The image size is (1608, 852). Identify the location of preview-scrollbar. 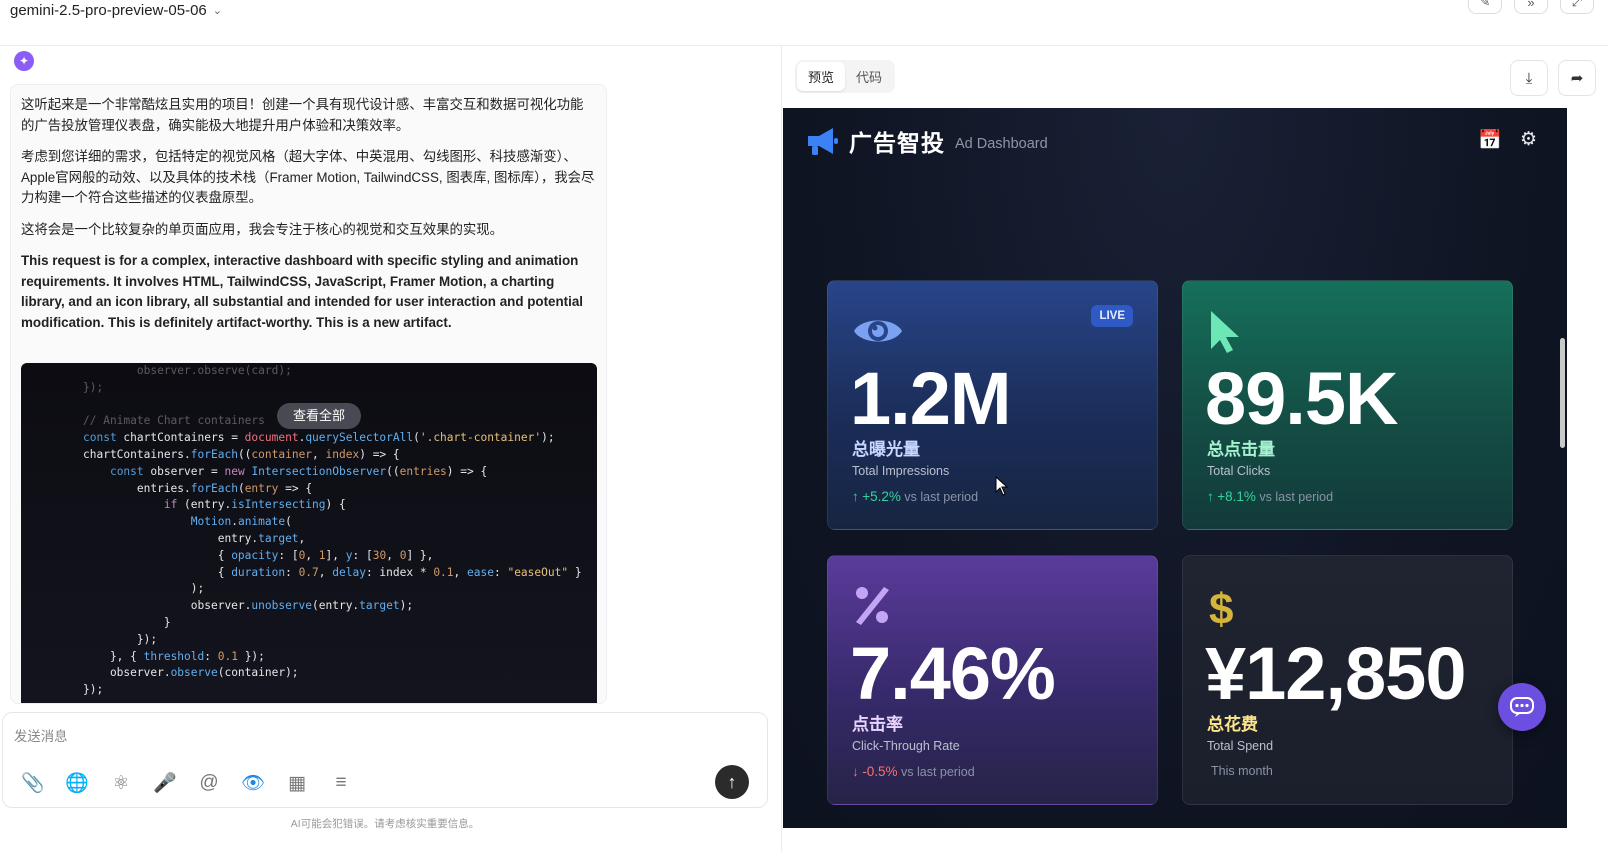
(1562, 393).